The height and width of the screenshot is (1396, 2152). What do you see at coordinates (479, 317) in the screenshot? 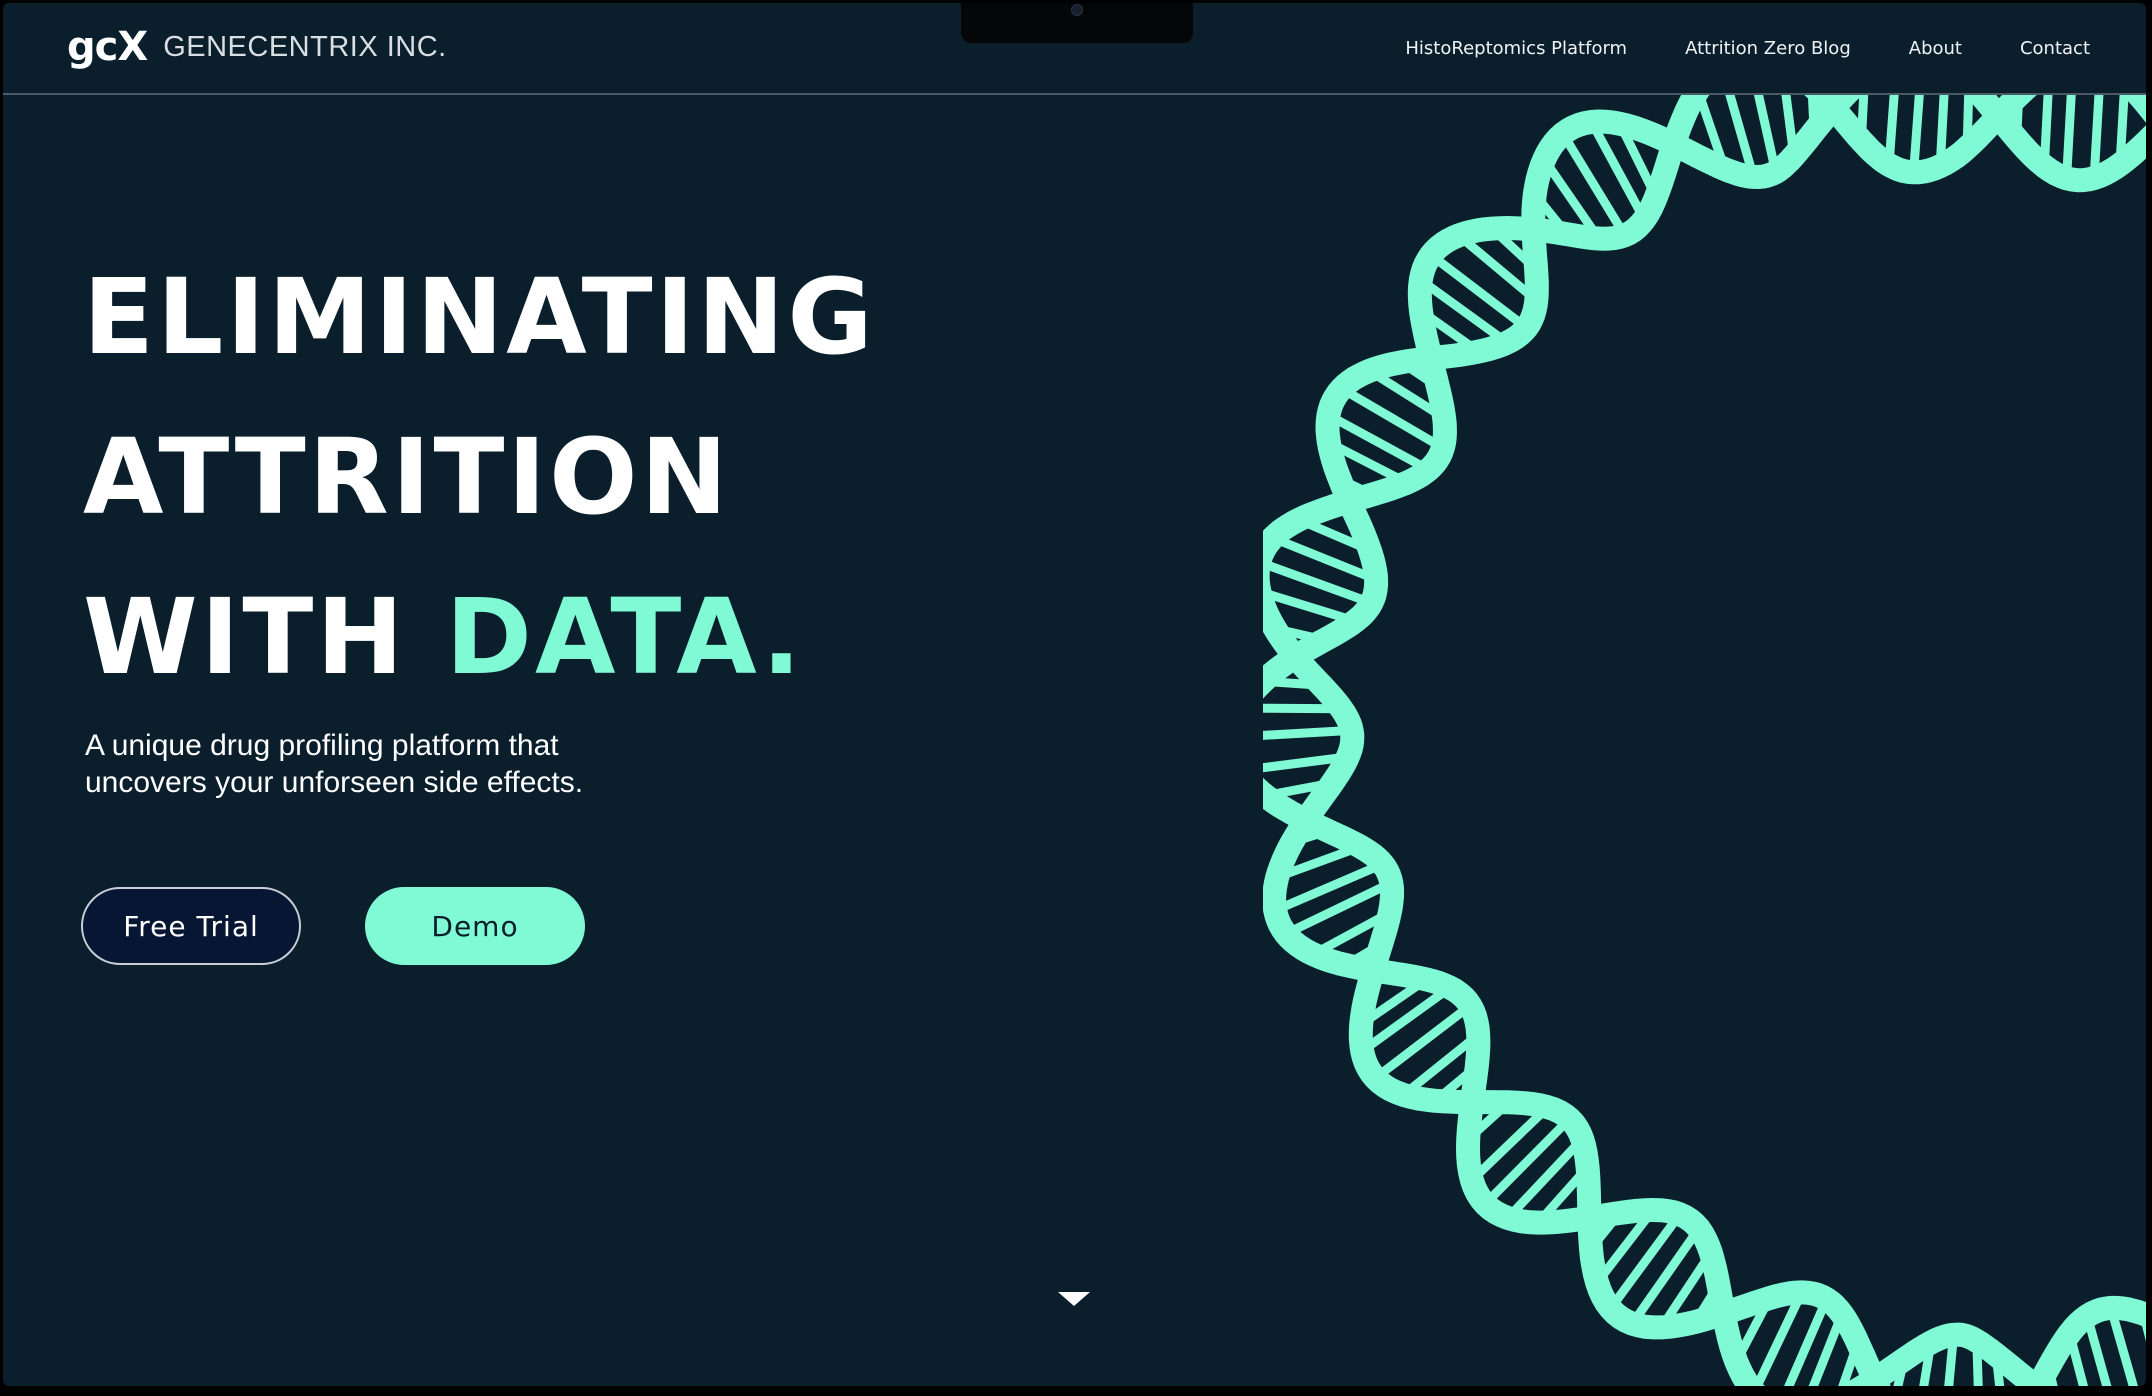
I see `headline-line-1: ELIMINATING` at bounding box center [479, 317].